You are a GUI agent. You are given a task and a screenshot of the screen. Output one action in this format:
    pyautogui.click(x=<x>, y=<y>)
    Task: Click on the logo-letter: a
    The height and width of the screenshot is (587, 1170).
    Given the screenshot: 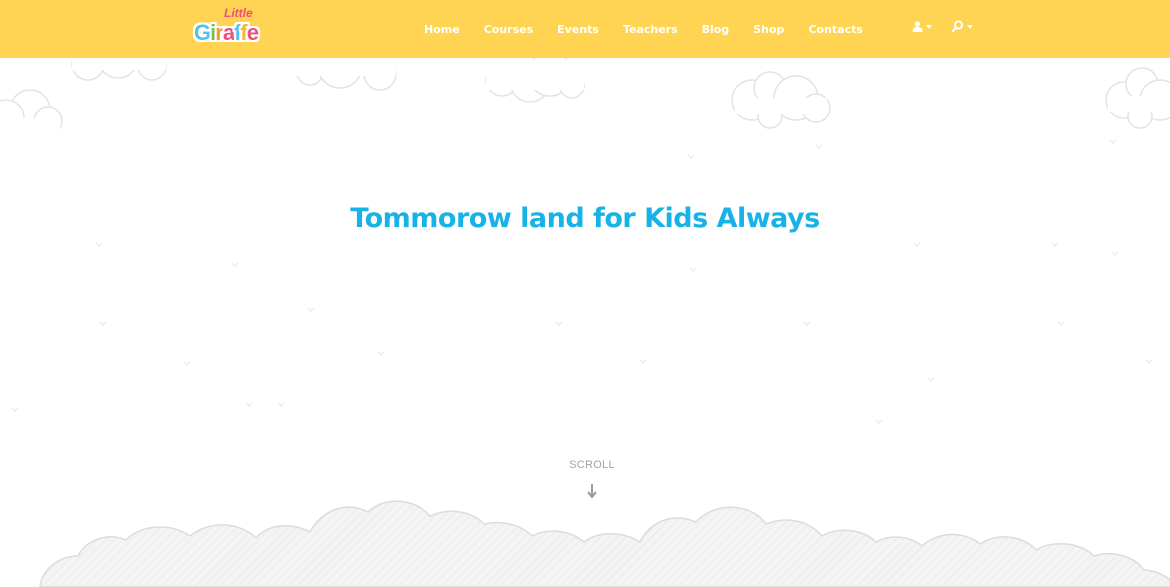 What is the action you would take?
    pyautogui.click(x=228, y=32)
    